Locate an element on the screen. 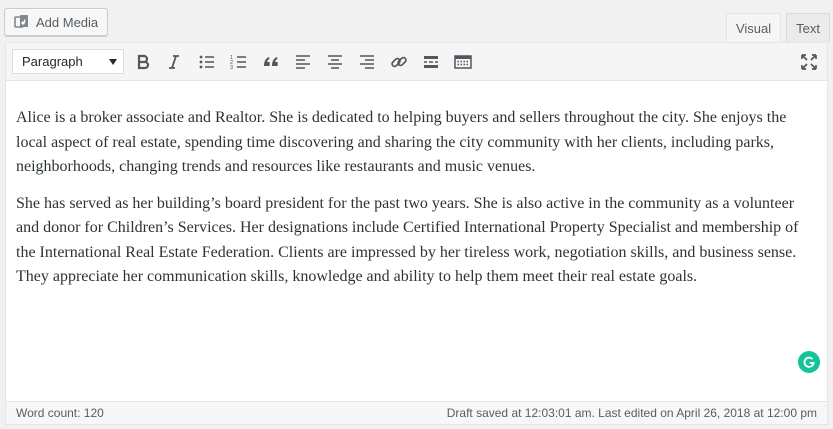 Image resolution: width=833 pixels, height=429 pixels. numbered-list-button: 1 2 3 is located at coordinates (239, 62).